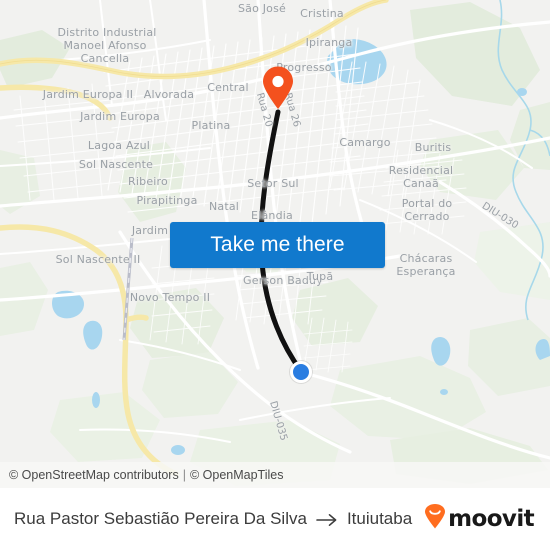 Image resolution: width=550 pixels, height=550 pixels. Describe the element at coordinates (491, 519) in the screenshot. I see `moovit-wordmark: moovit` at that location.